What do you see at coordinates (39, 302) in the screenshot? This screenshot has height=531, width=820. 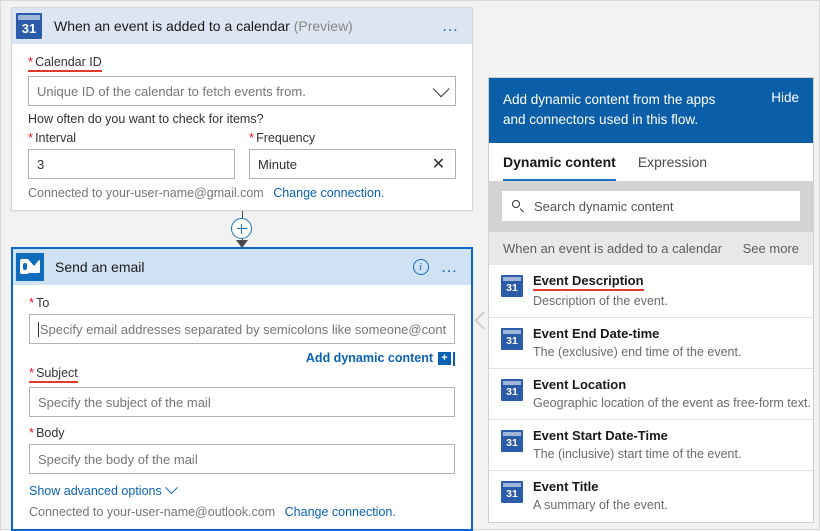 I see `to-label: To` at bounding box center [39, 302].